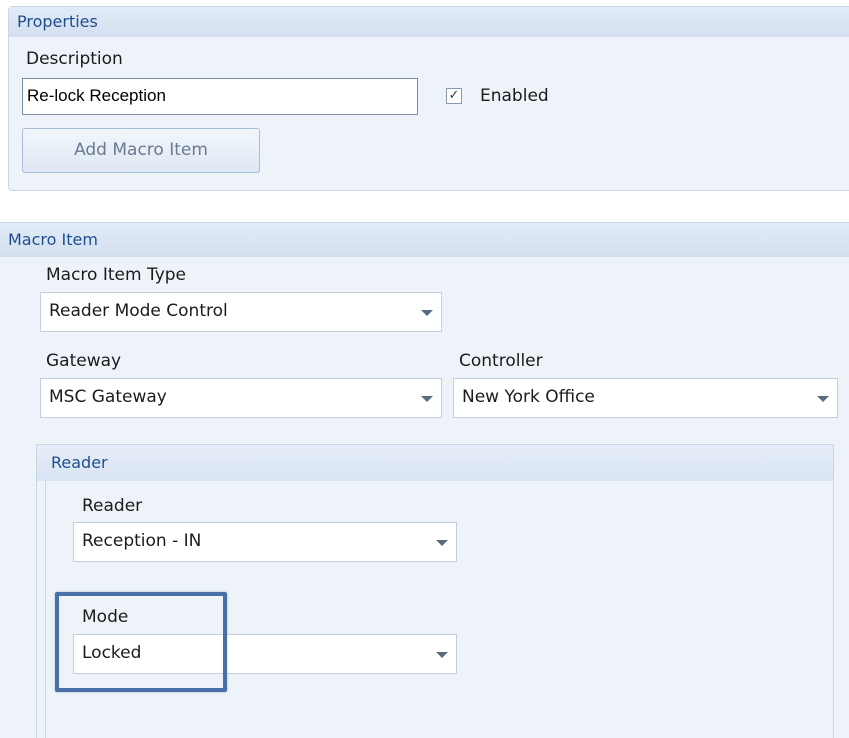 The width and height of the screenshot is (849, 738). What do you see at coordinates (528, 397) in the screenshot?
I see `controller-value: New York Office` at bounding box center [528, 397].